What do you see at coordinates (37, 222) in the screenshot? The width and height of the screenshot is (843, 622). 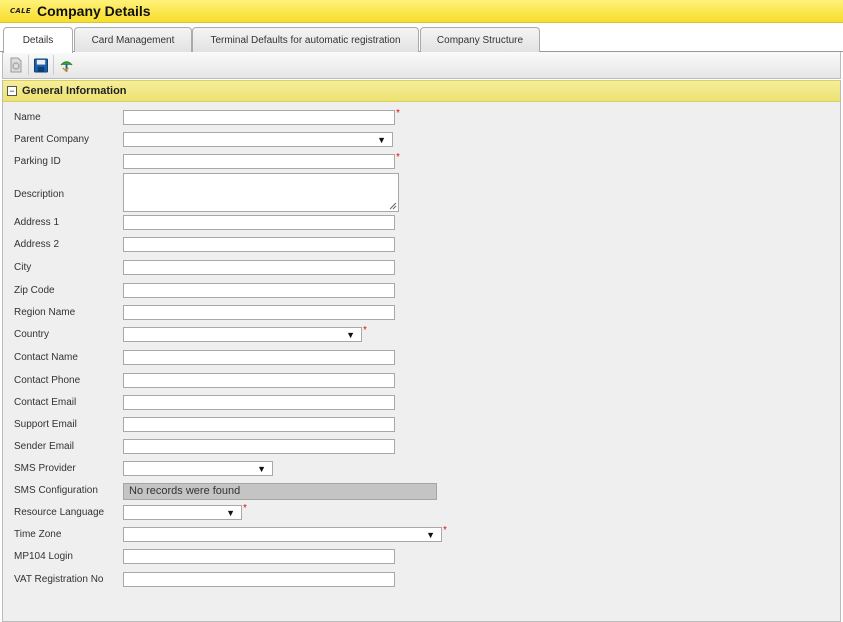 I see `address1-label: Address 1` at bounding box center [37, 222].